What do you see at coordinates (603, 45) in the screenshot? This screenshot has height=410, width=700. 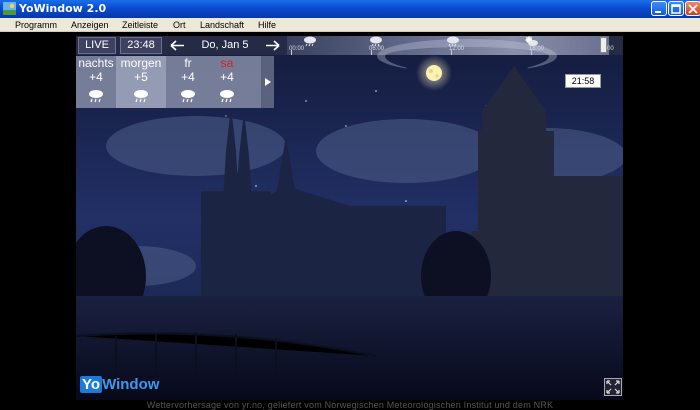 I see `timeline-cursor` at bounding box center [603, 45].